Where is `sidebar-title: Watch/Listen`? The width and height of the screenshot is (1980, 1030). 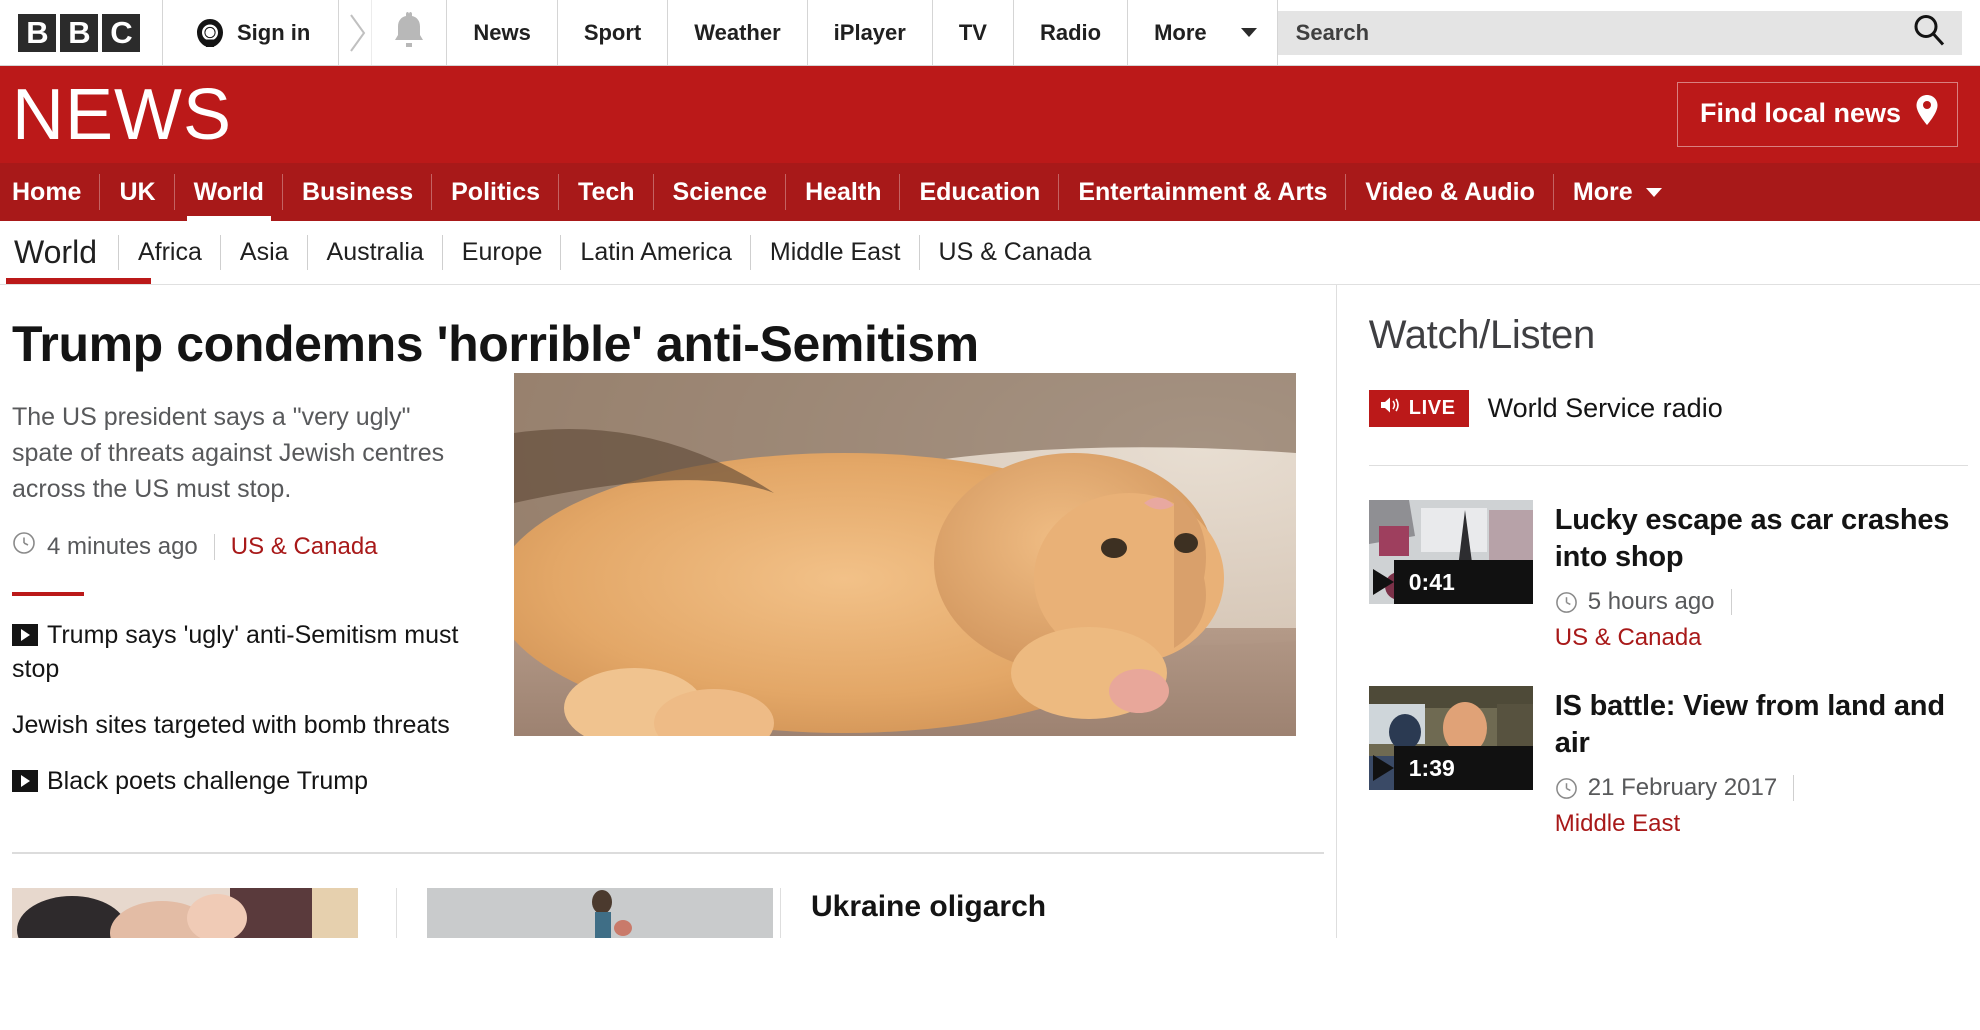
sidebar-title: Watch/Listen is located at coordinates (1481, 335).